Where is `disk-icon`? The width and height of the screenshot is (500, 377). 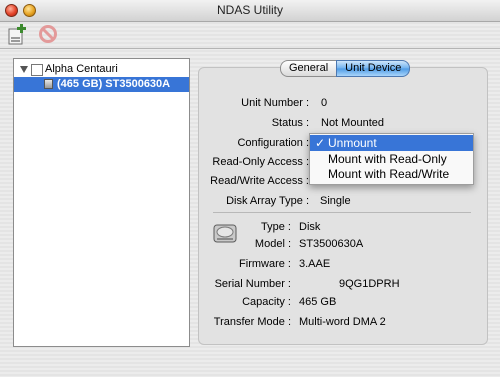 disk-icon is located at coordinates (48, 84).